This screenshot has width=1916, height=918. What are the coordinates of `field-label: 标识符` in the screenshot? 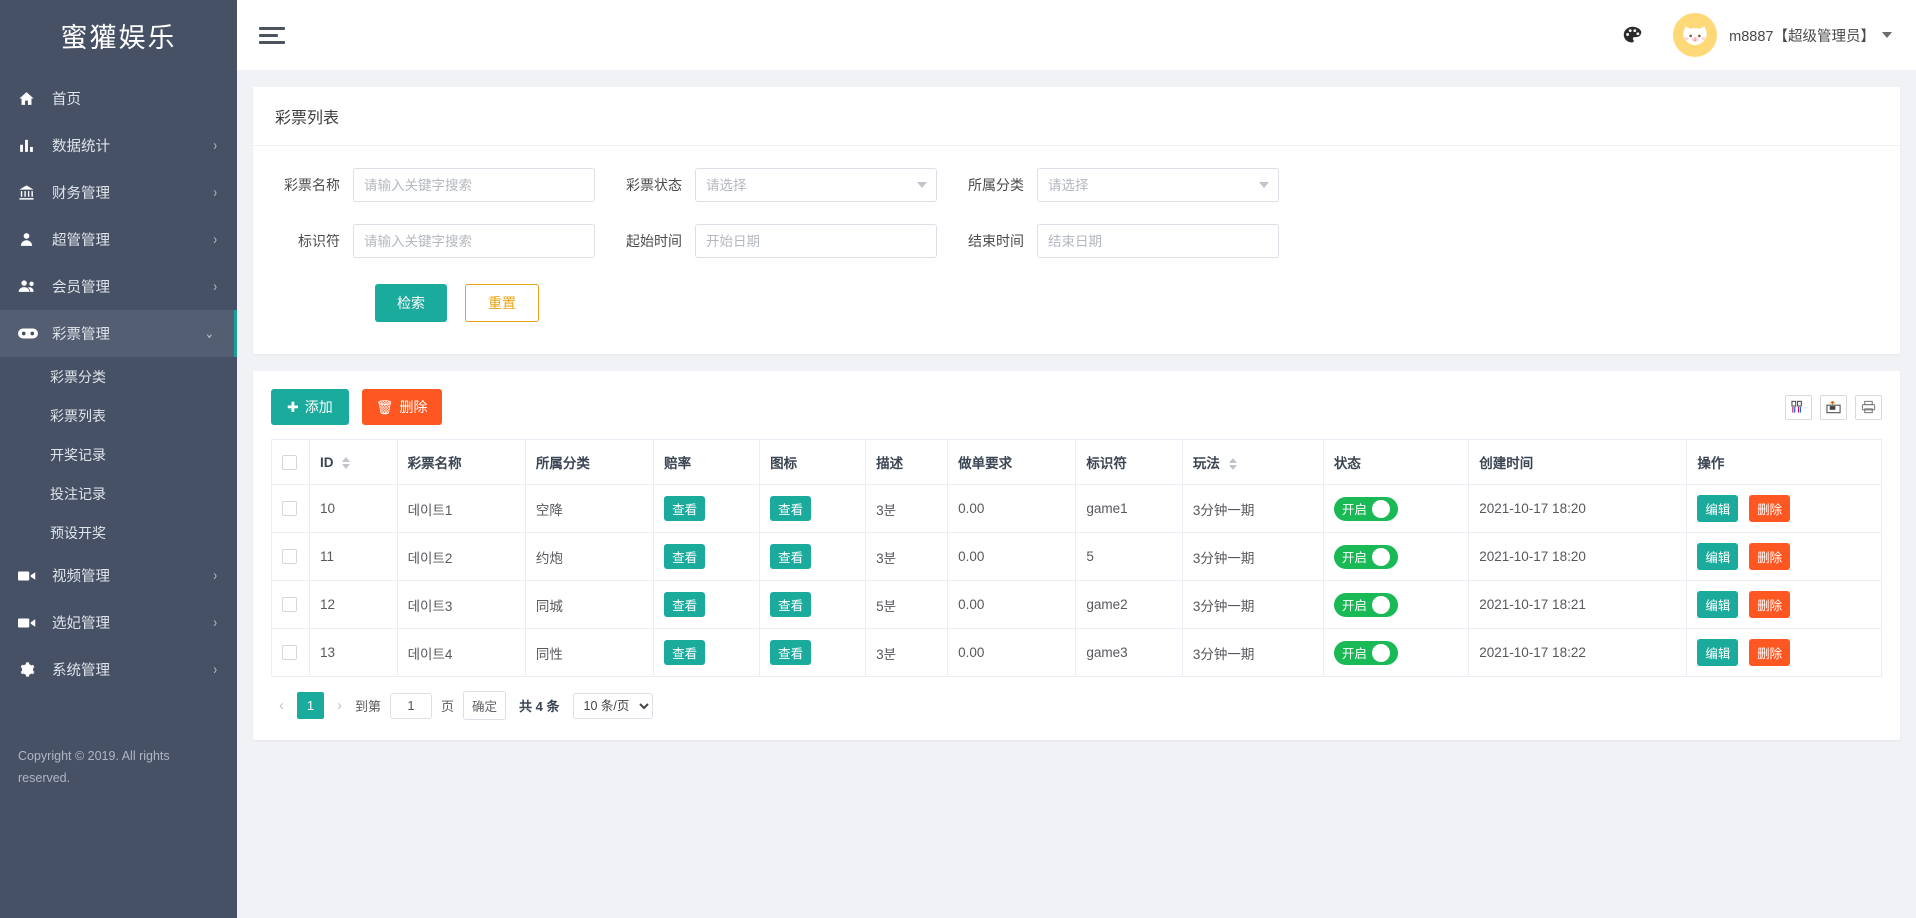 It's located at (319, 241).